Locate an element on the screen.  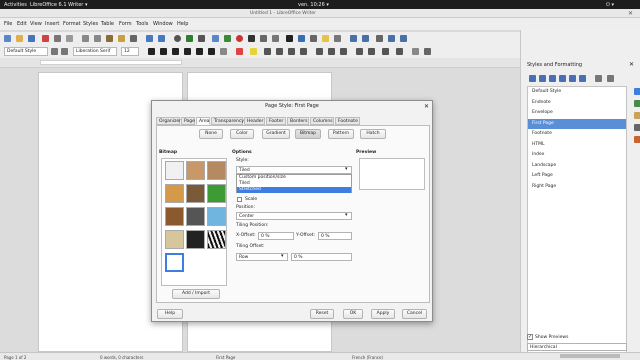
paragraph-dialog-icon is located at coordinates (427, 51).